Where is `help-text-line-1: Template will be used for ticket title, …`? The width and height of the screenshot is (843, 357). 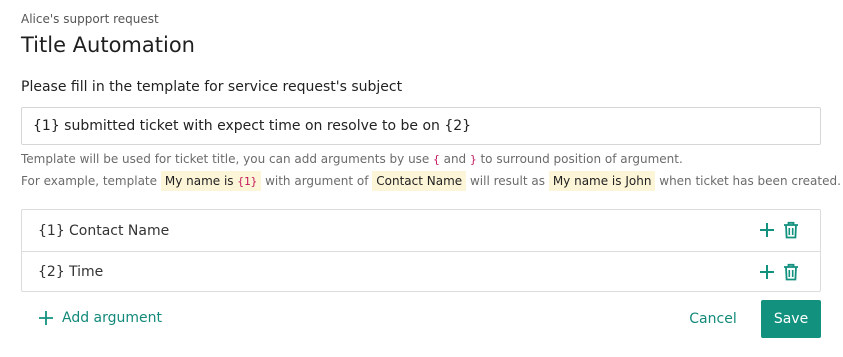 help-text-line-1: Template will be used for ticket title, … is located at coordinates (352, 159).